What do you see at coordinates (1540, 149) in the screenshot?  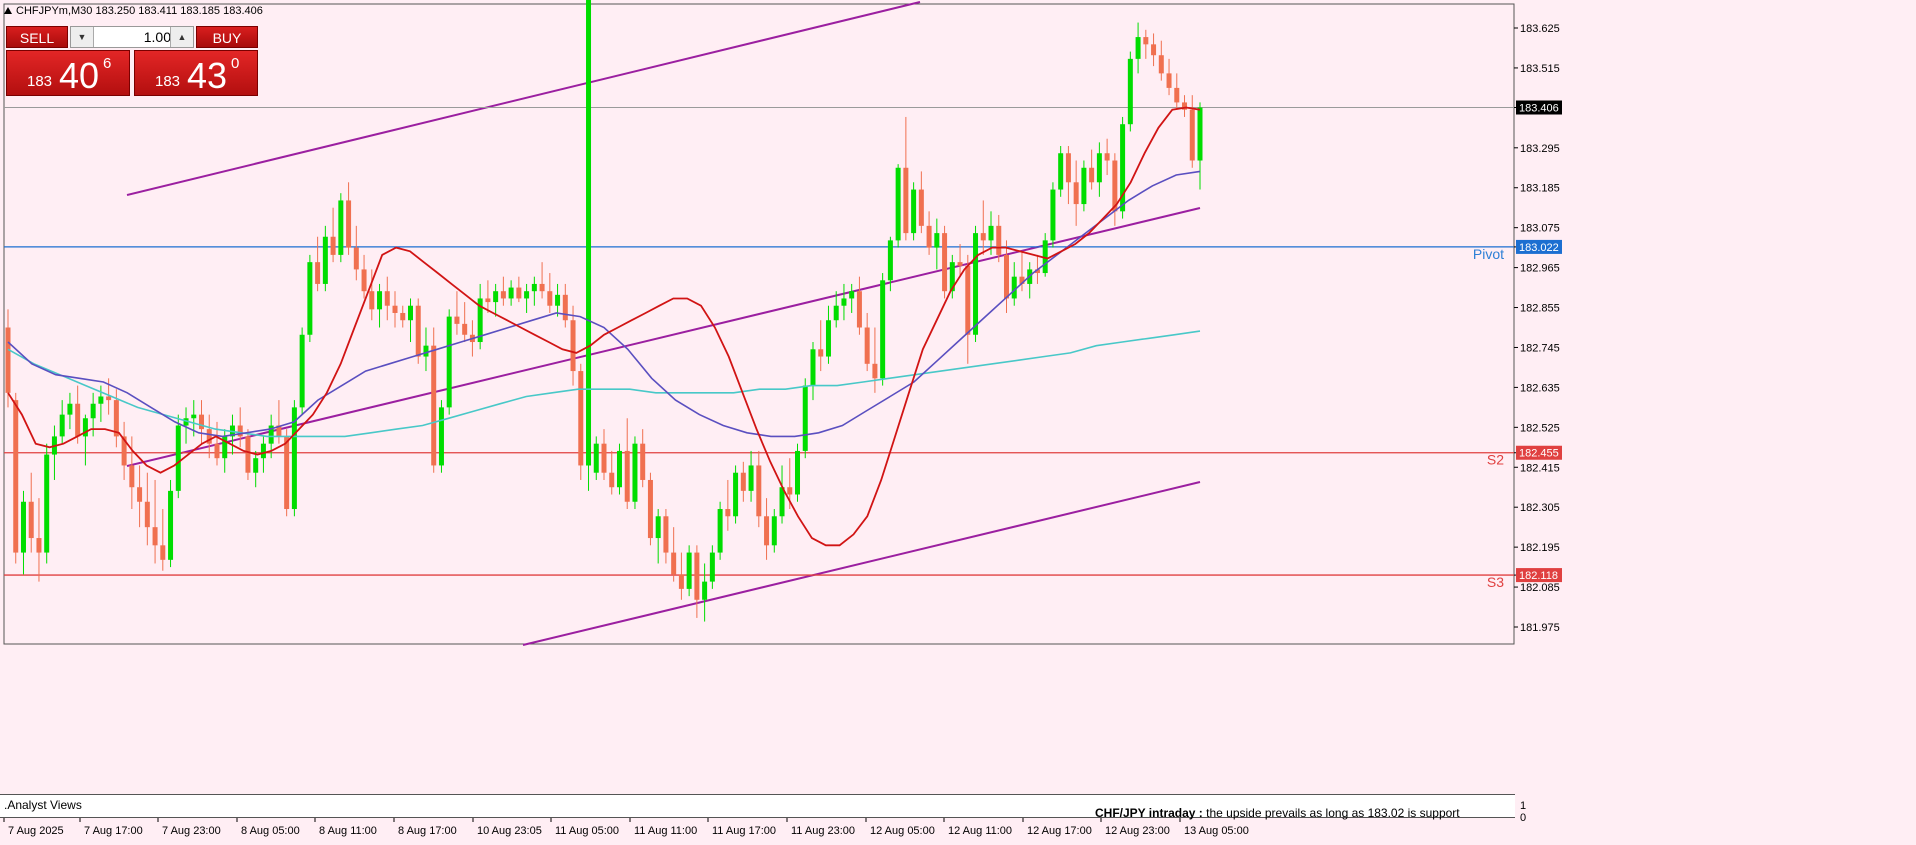 I see `price-tick-label: 183.295` at bounding box center [1540, 149].